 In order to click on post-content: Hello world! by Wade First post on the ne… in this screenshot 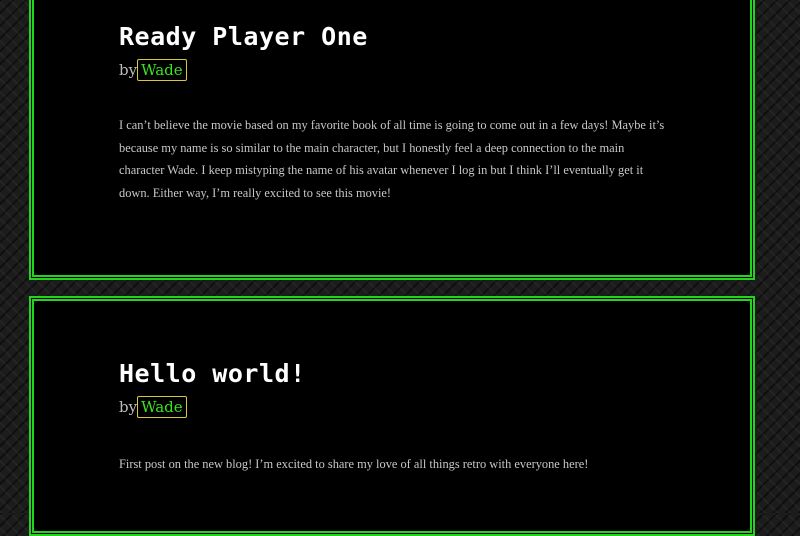, I will do `click(392, 417)`.